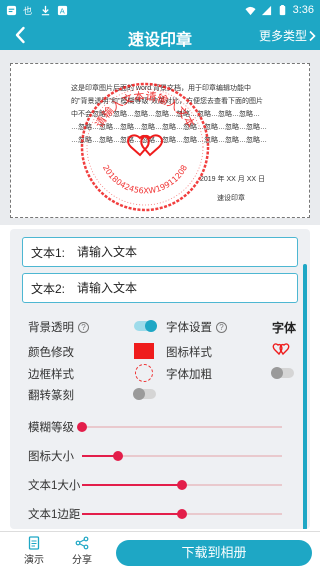 Image resolution: width=320 pixels, height=569 pixels. I want to click on document-icon, so click(34, 543).